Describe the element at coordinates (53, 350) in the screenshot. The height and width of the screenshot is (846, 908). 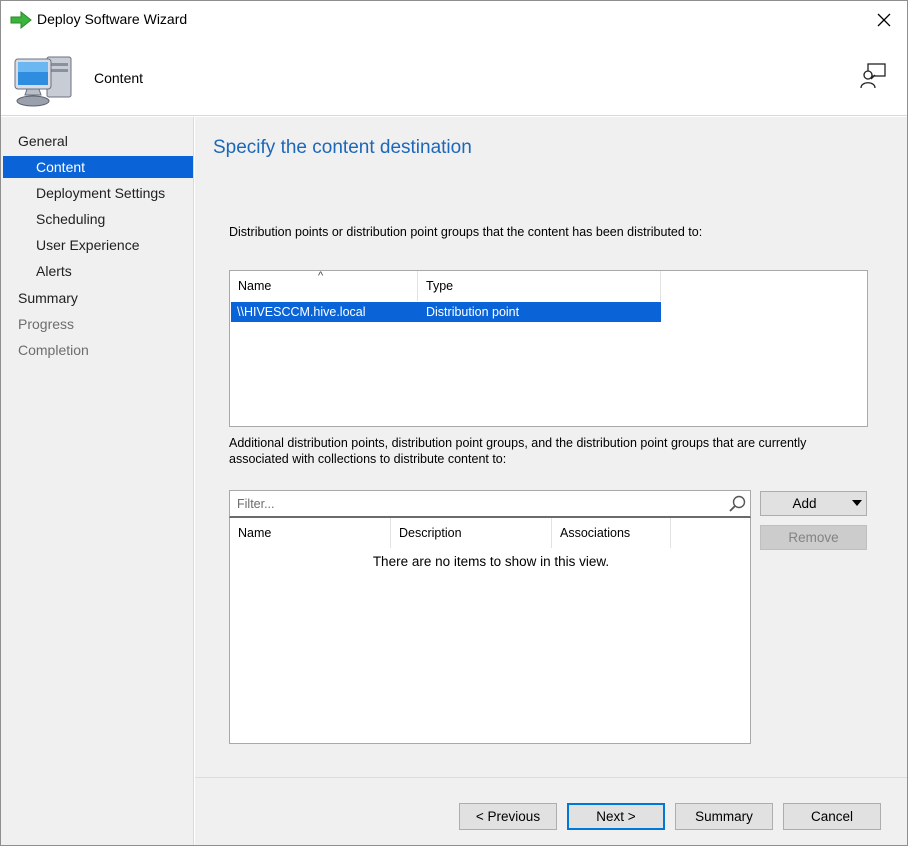
I see `nav-item-label: Completion` at that location.